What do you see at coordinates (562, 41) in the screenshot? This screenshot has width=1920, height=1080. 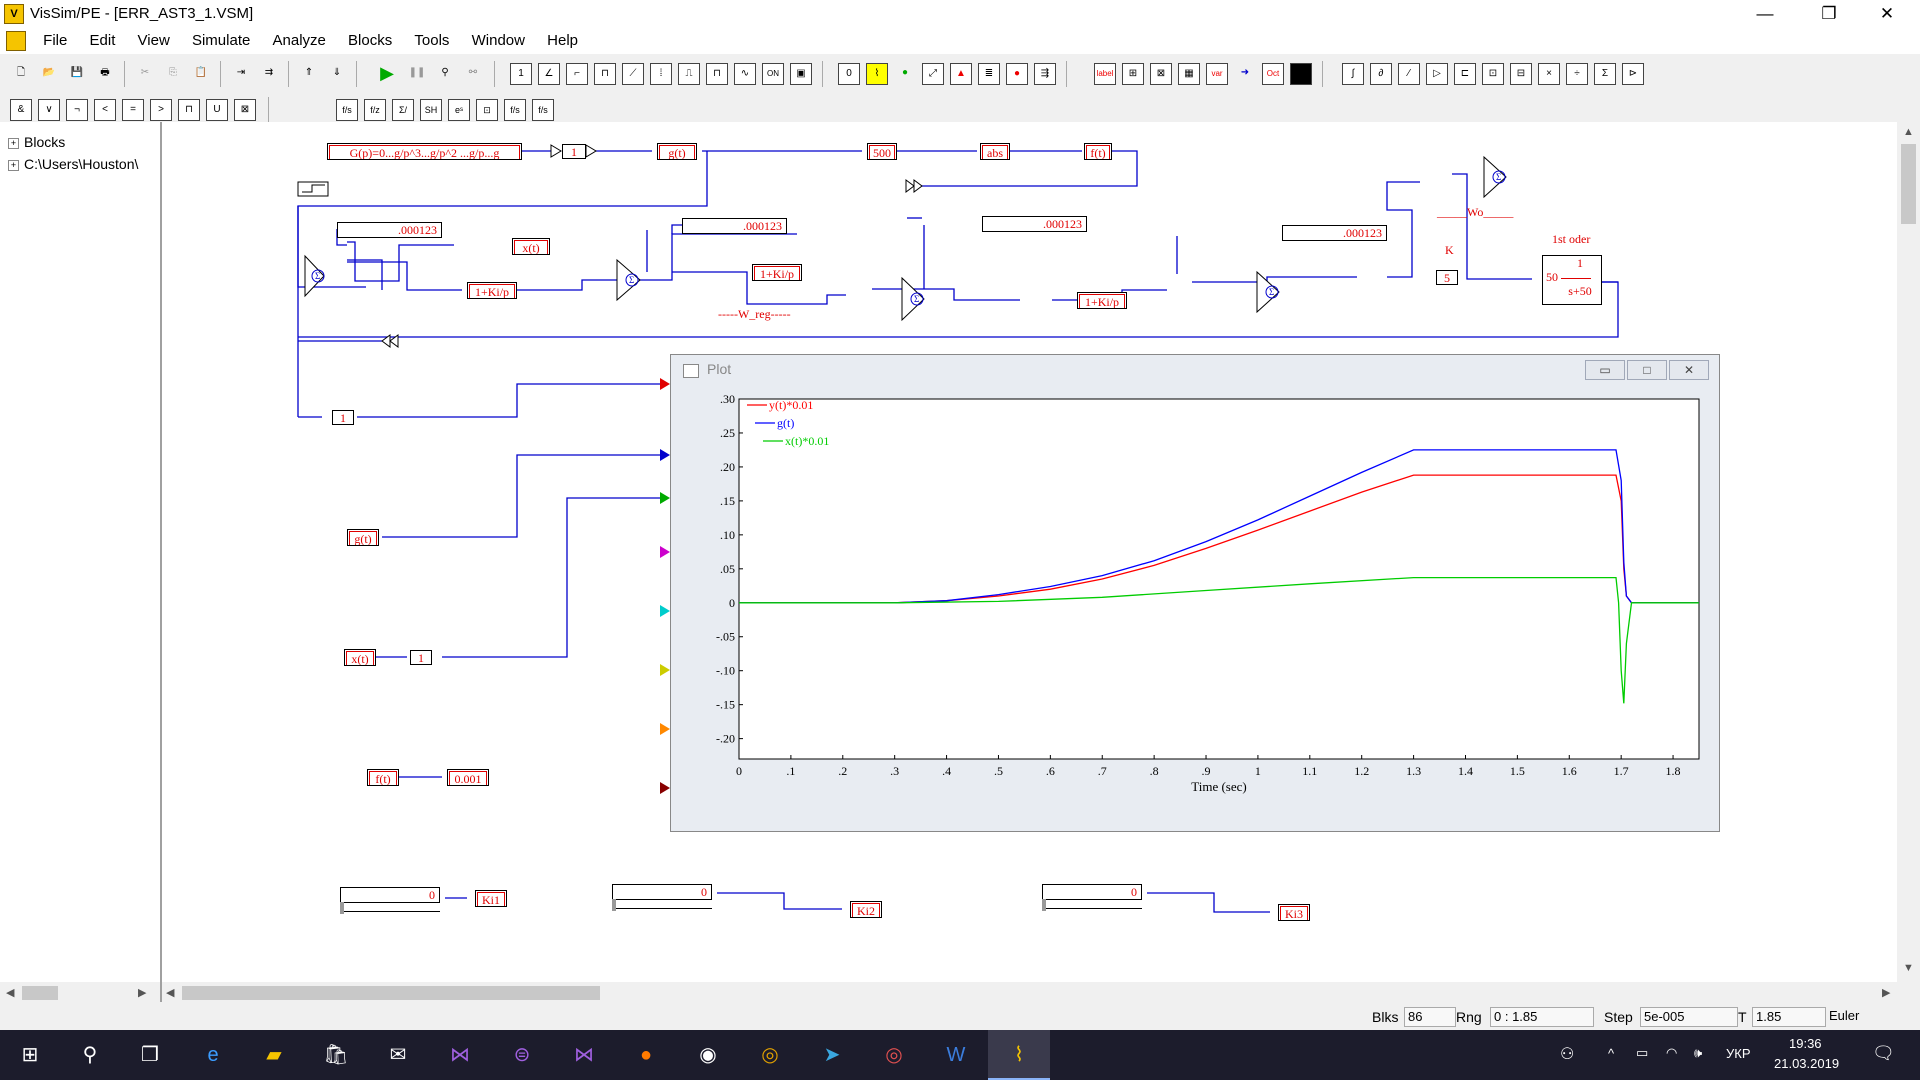 I see `menu-help: Help` at bounding box center [562, 41].